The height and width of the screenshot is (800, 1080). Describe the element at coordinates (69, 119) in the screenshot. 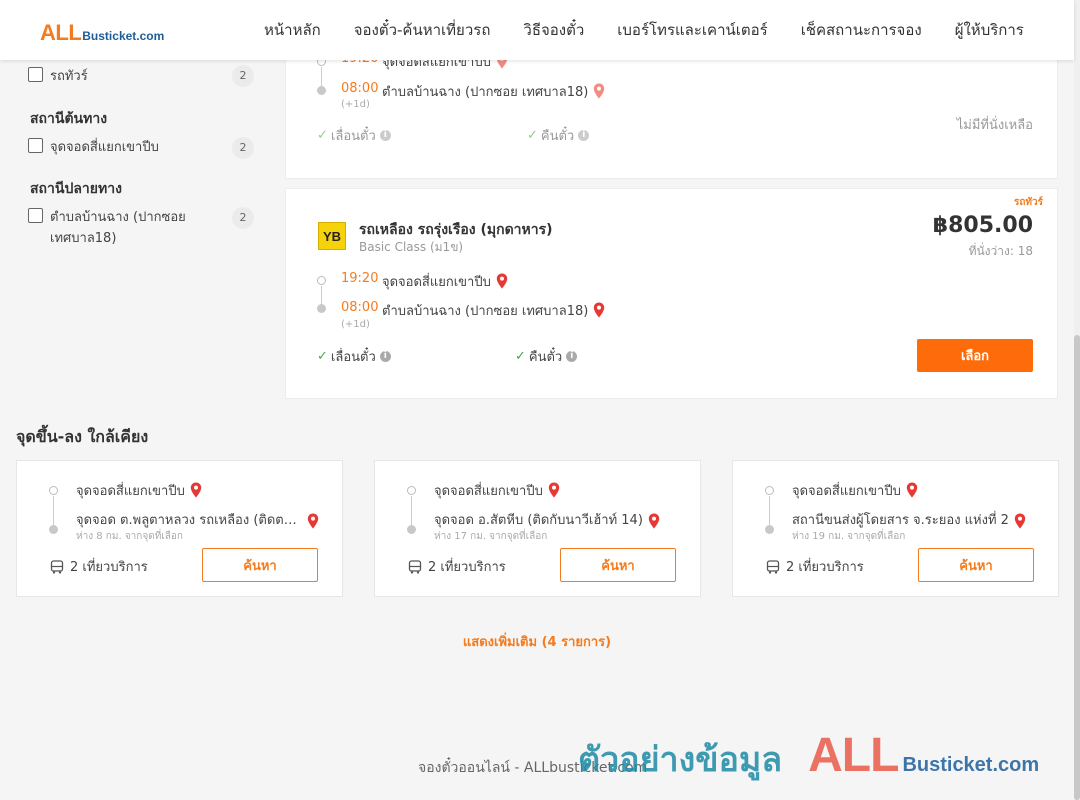

I see `origin-heading: สถานีต้นทาง` at that location.